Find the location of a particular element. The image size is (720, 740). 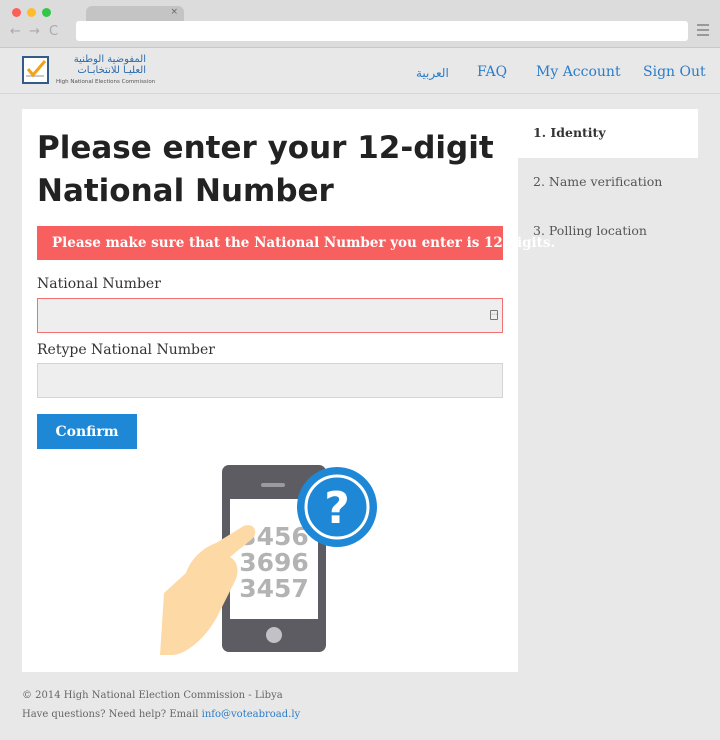

browser-chrome: × ← → C is located at coordinates (360, 24).